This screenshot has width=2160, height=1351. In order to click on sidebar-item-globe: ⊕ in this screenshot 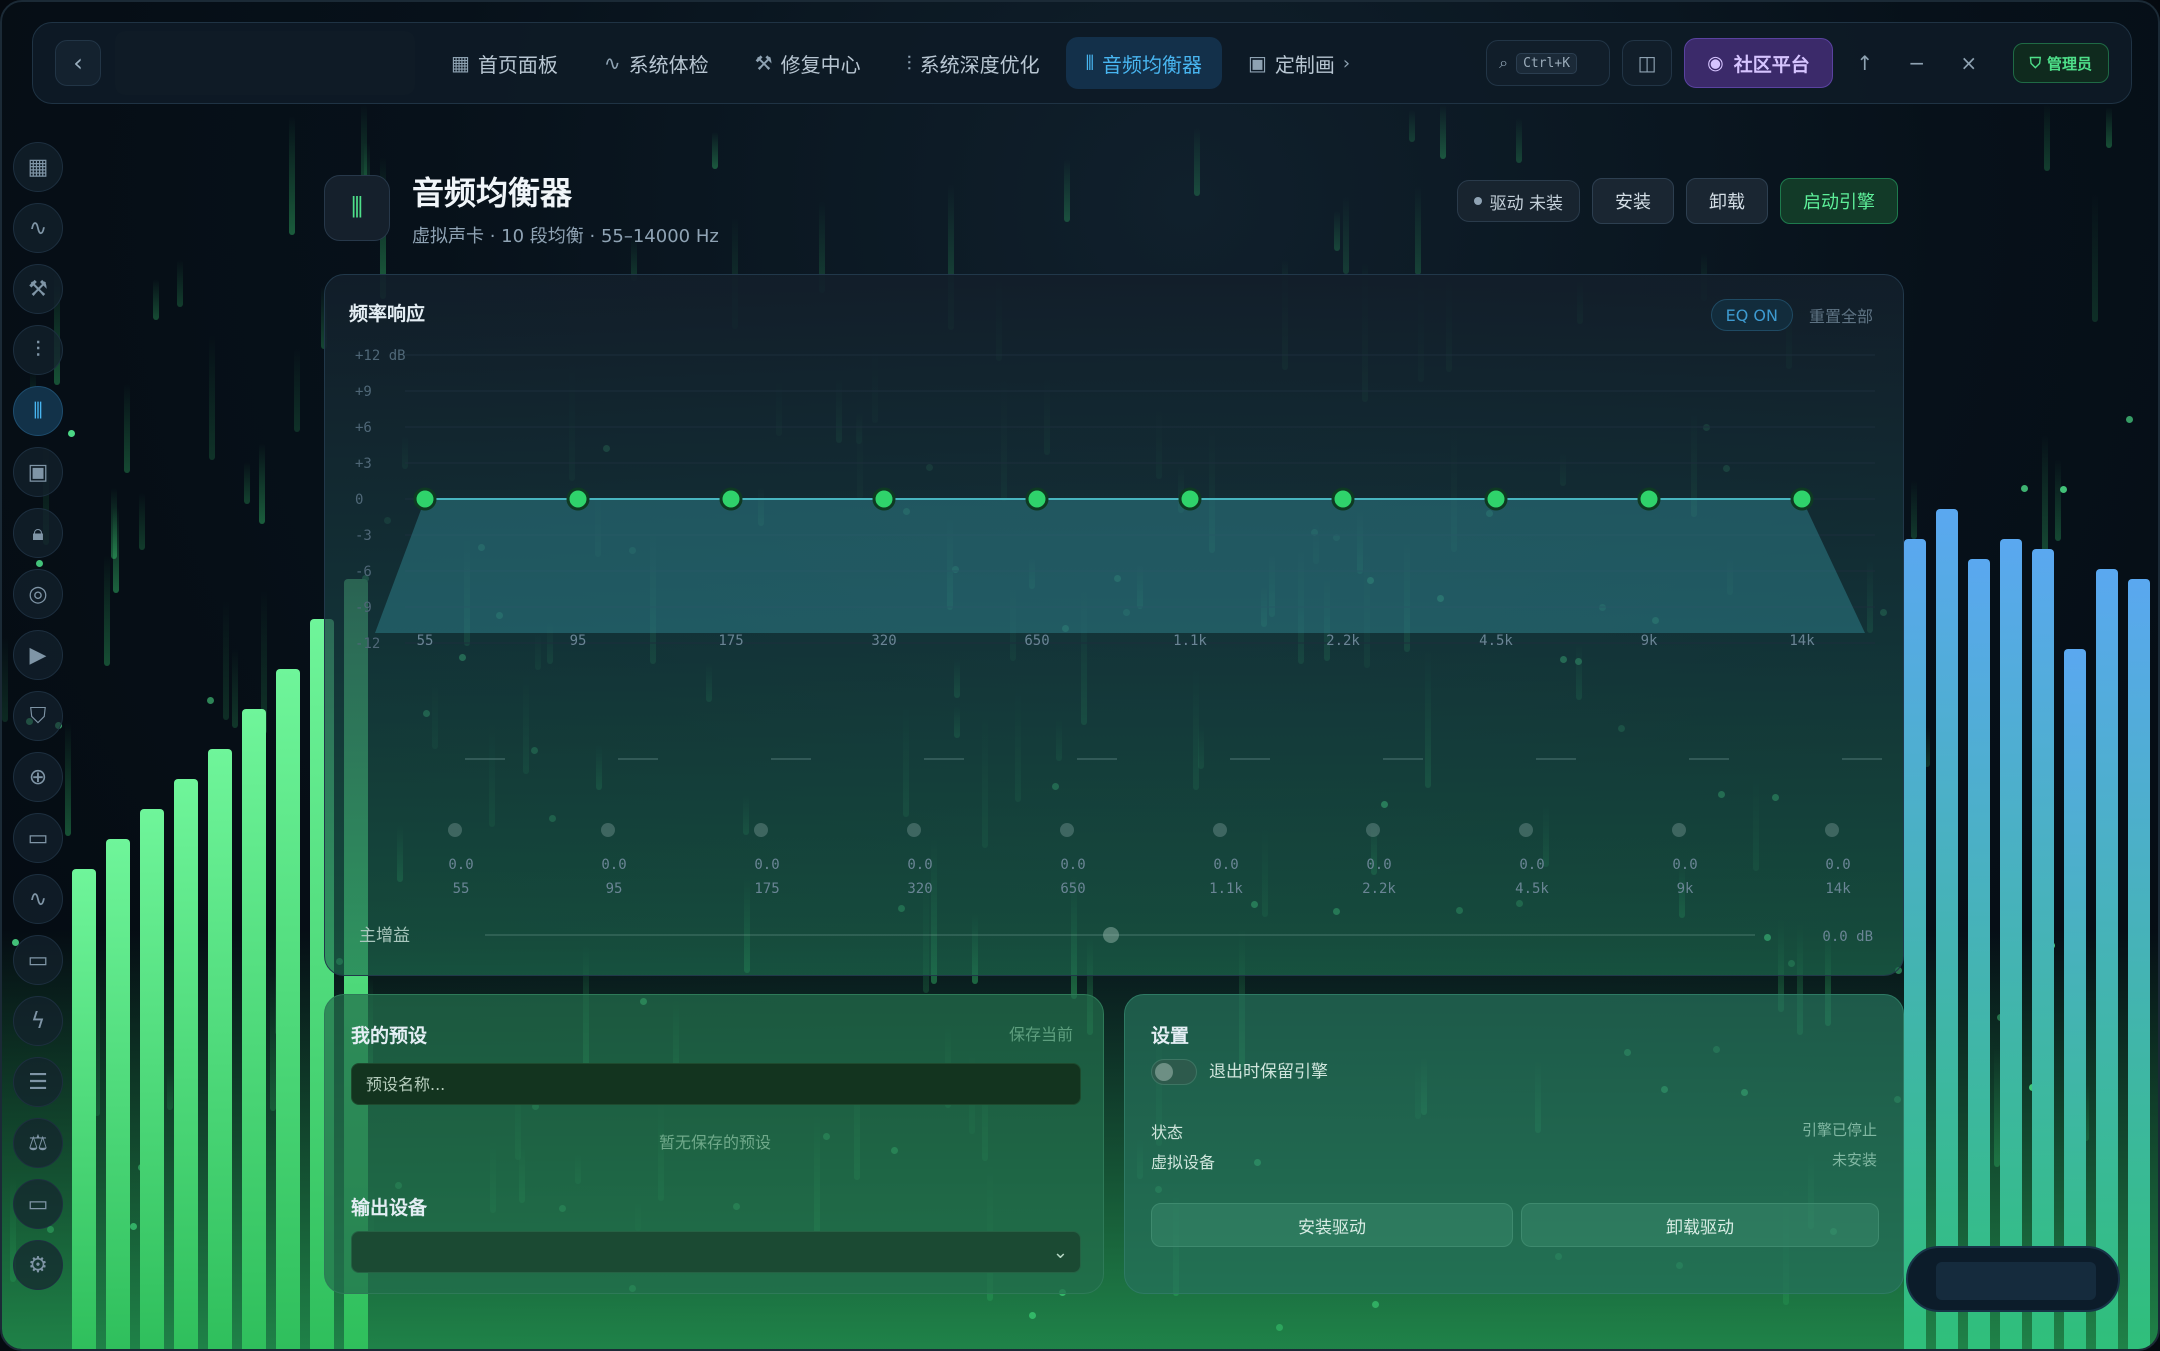, I will do `click(38, 777)`.